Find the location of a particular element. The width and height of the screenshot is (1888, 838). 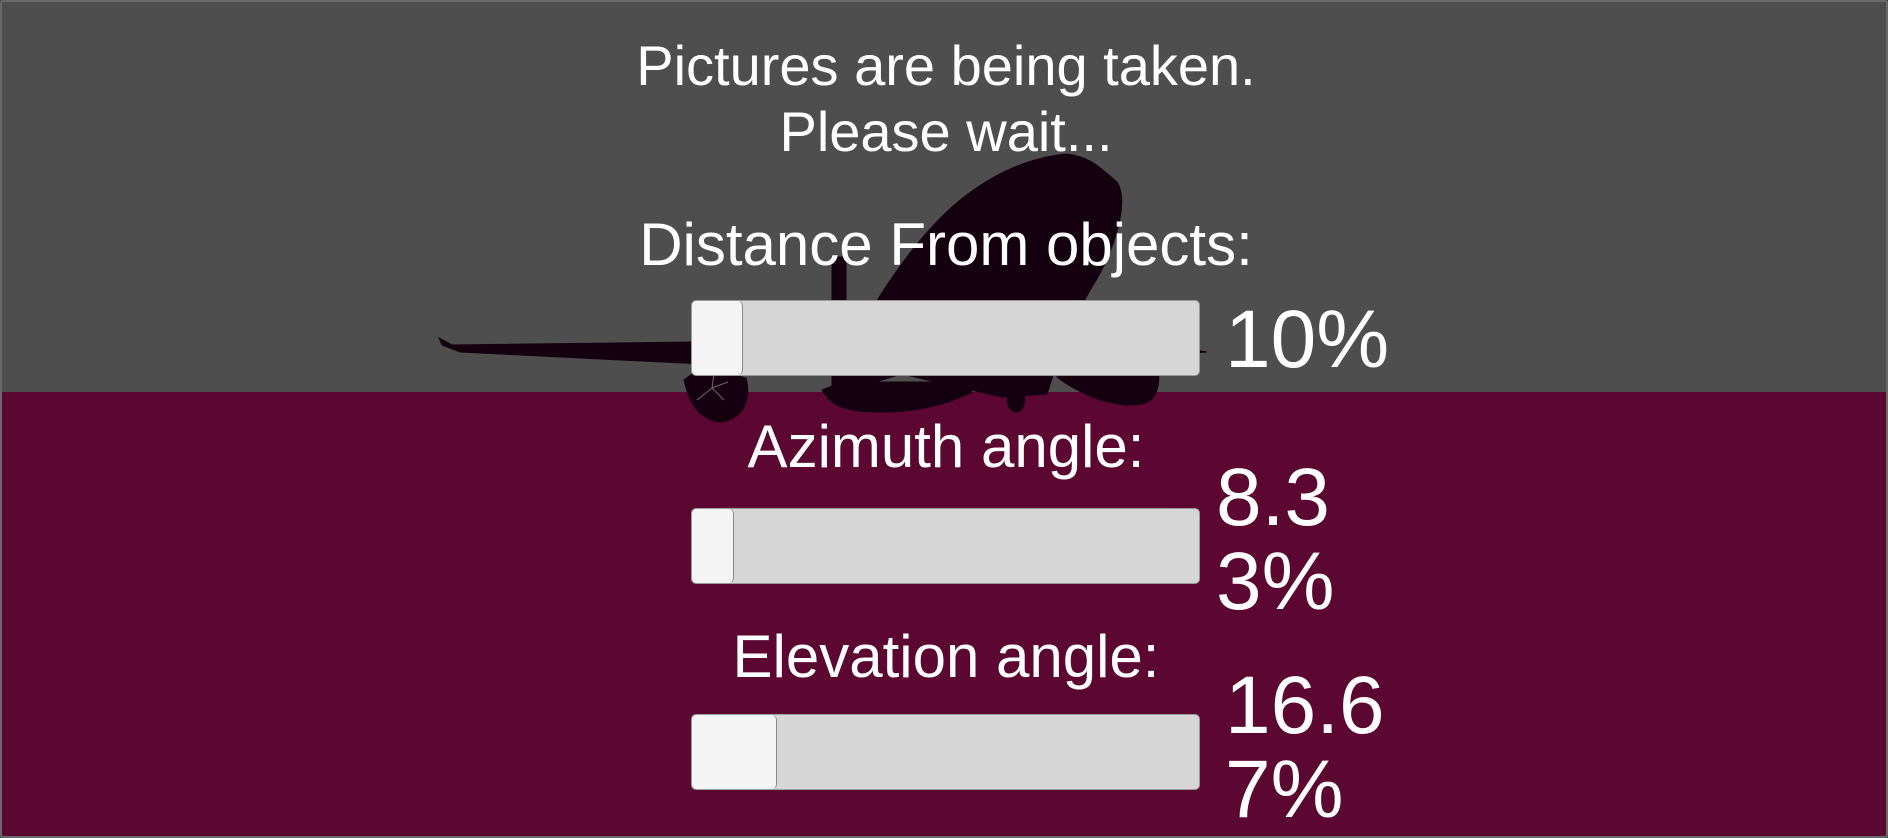

status-message-line-1: Pictures are being taken. is located at coordinates (946, 65).